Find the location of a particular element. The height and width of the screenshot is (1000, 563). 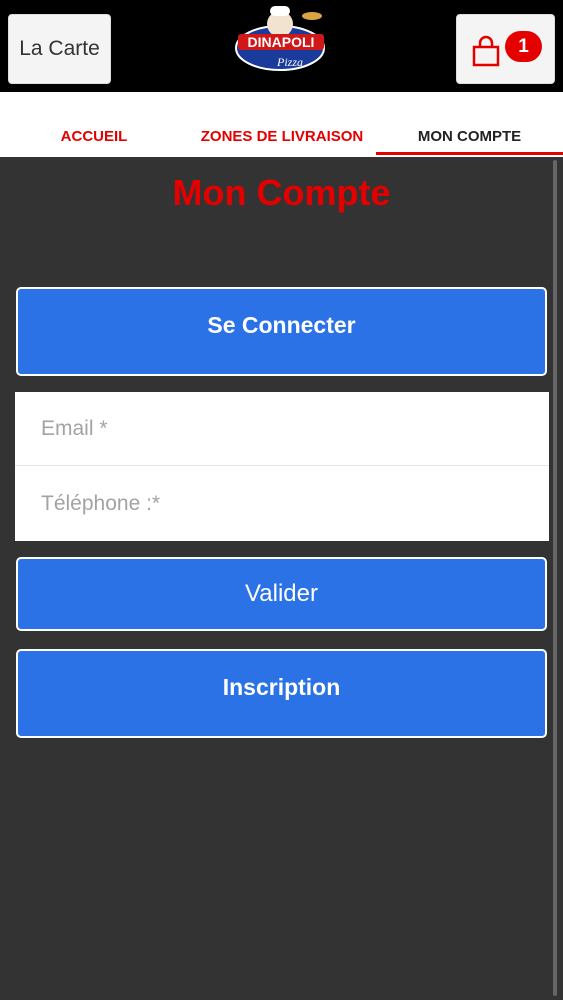

dinapoli-logo: DINAPOLI Pizza is located at coordinates (282, 40).